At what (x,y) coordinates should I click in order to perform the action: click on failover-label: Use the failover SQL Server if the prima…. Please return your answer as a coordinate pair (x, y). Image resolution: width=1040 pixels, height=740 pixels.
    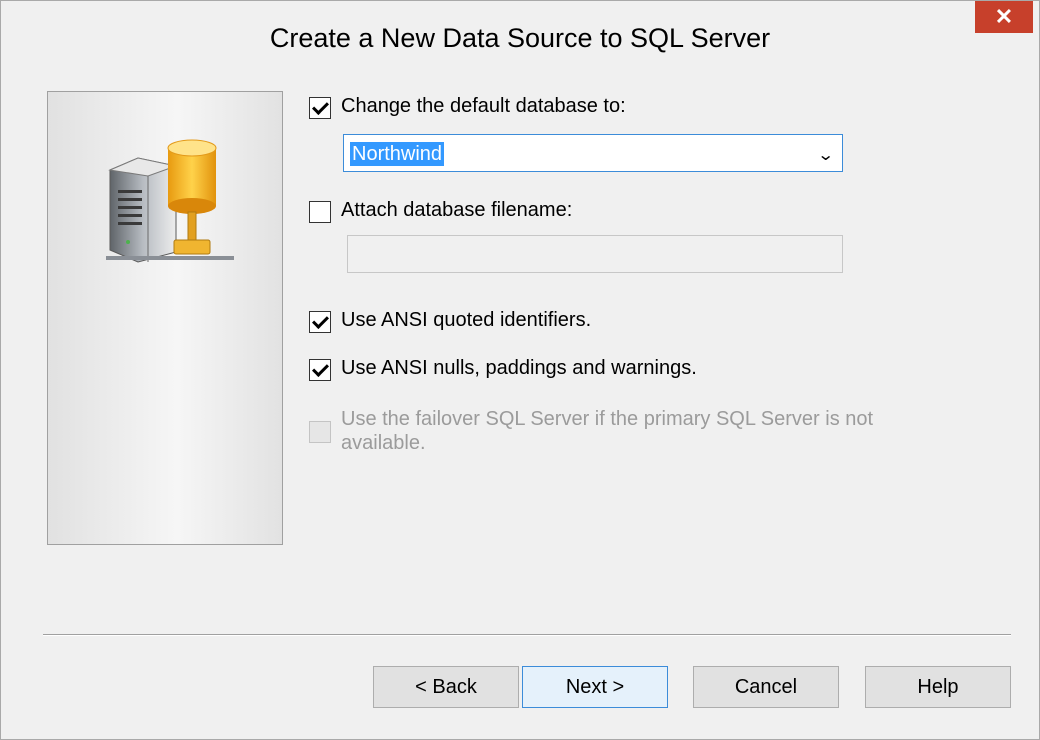
    Looking at the image, I should click on (607, 431).